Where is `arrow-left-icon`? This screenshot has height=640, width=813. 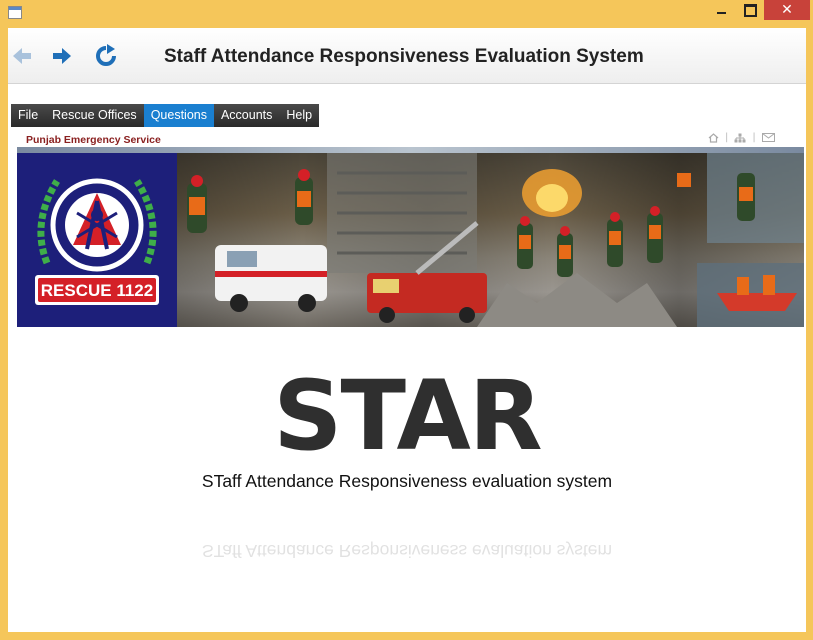 arrow-left-icon is located at coordinates (22, 56).